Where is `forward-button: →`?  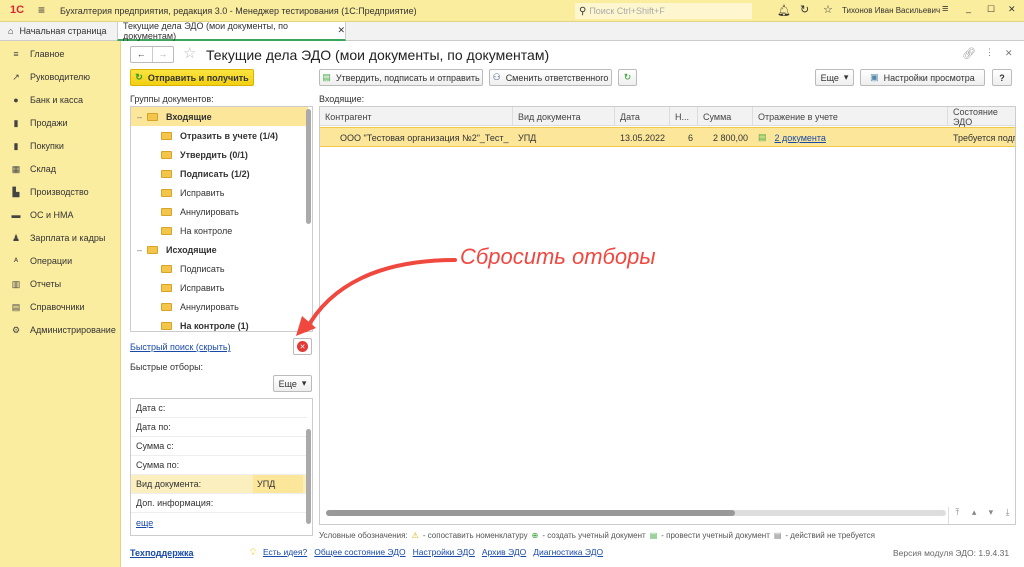 forward-button: → is located at coordinates (163, 54).